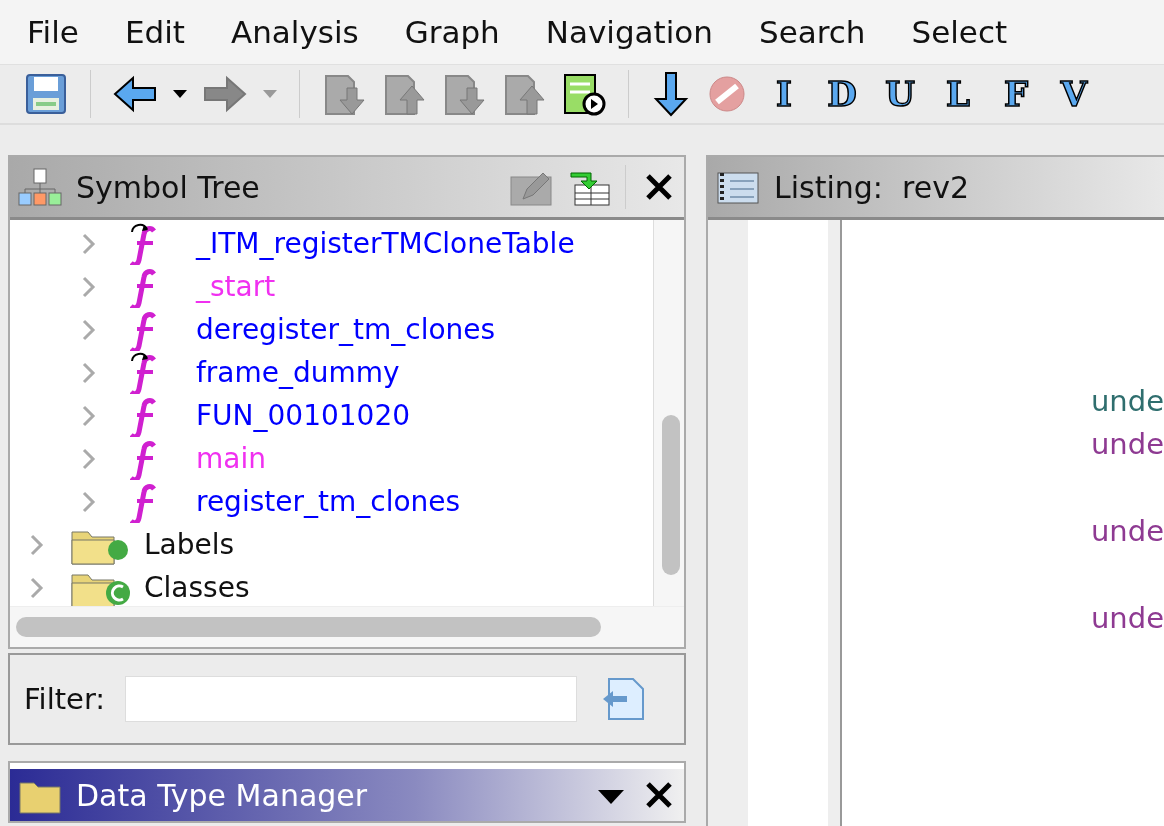  Describe the element at coordinates (180, 94) in the screenshot. I see `caret-icon` at that location.